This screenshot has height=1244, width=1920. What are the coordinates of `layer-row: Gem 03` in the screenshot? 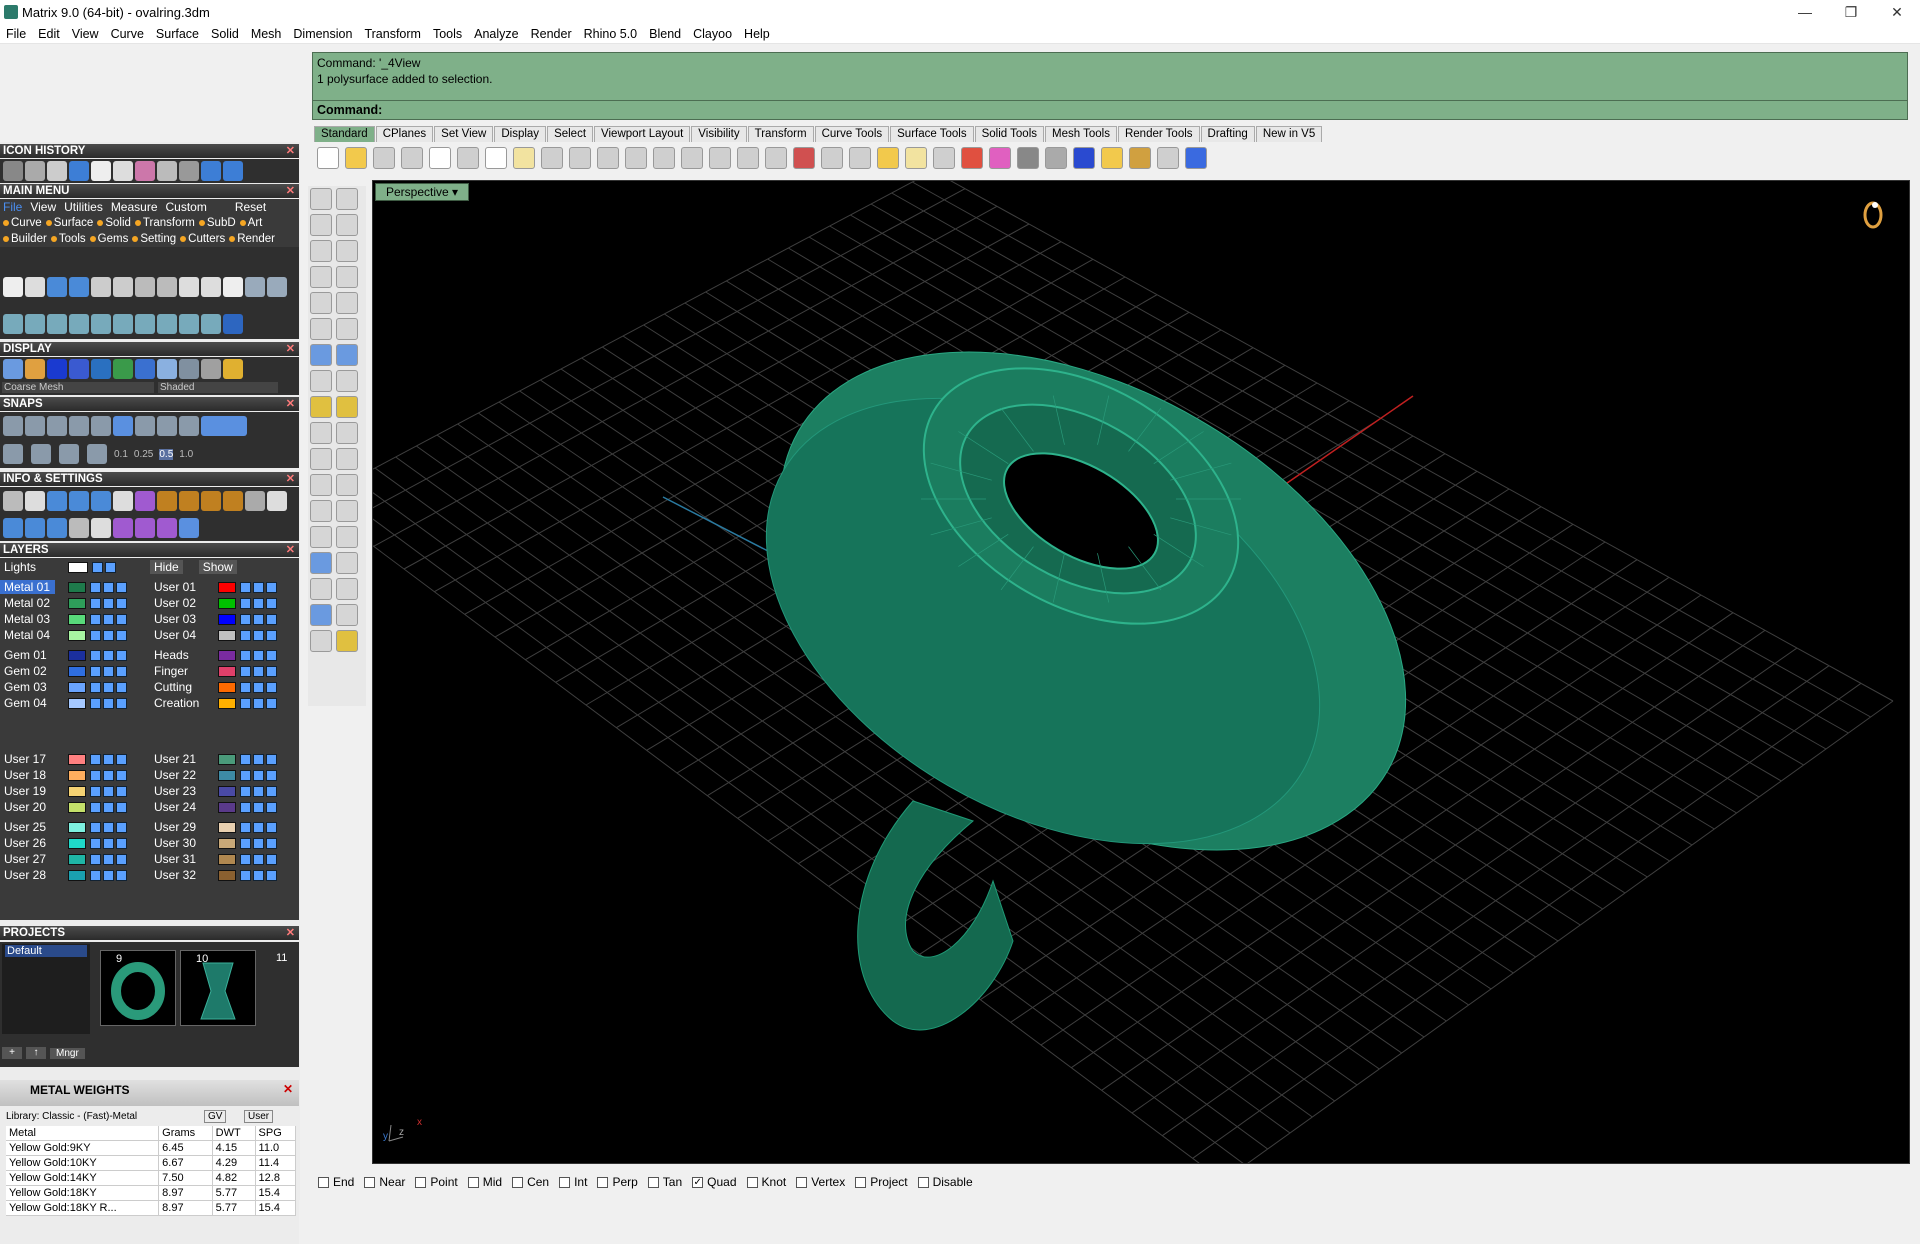 It's located at (63, 687).